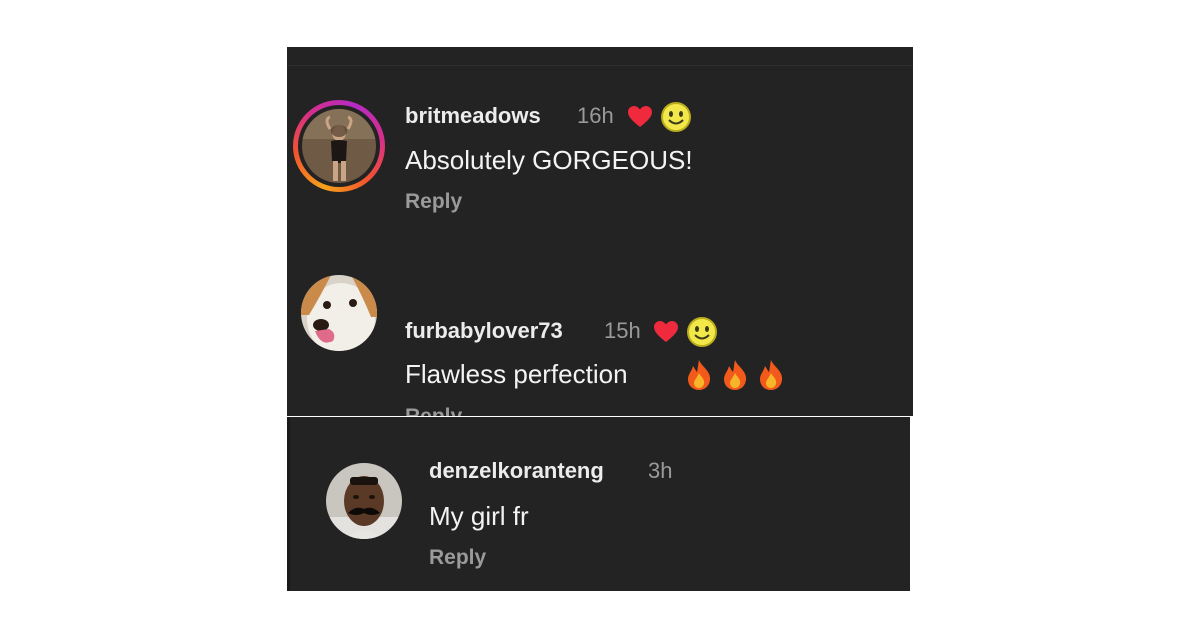  I want to click on comment-text: My girl fr, so click(479, 516).